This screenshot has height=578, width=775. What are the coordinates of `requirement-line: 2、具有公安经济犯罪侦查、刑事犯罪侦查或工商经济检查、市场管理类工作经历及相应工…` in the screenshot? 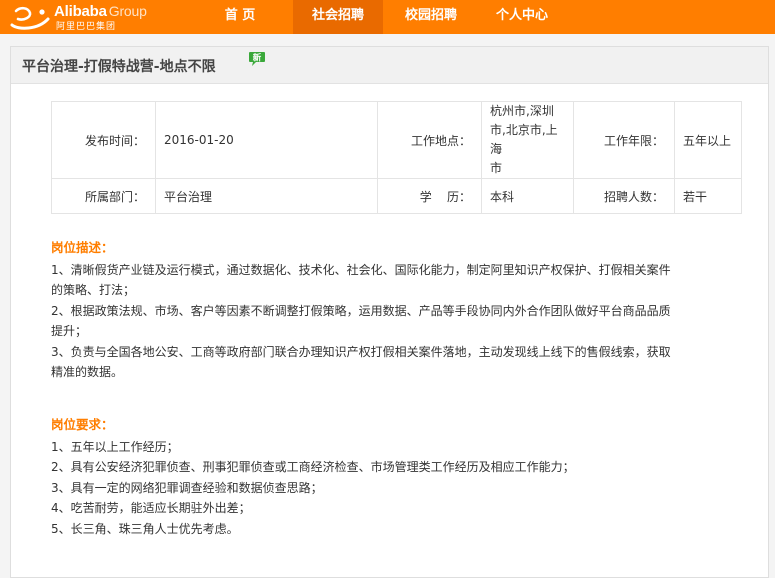 It's located at (313, 467).